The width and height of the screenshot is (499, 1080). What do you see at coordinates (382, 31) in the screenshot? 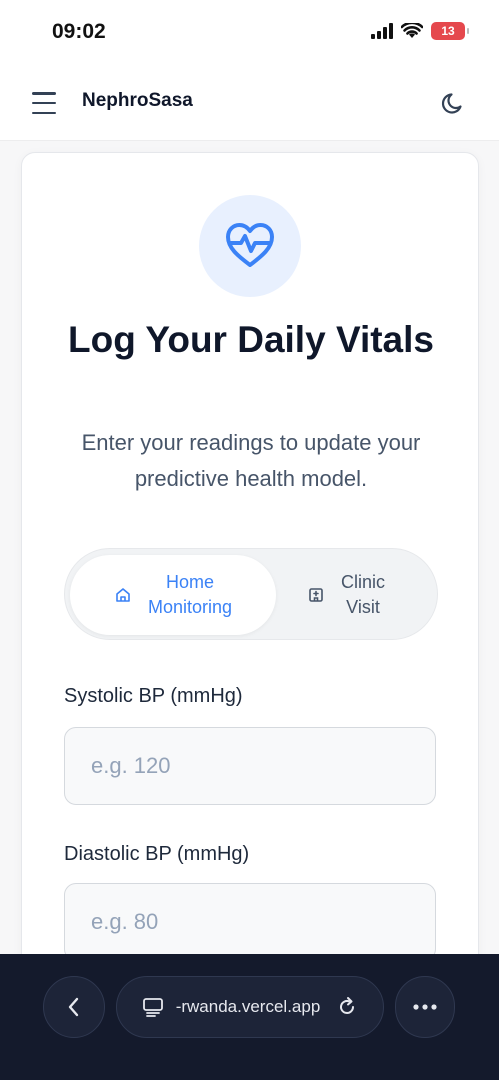
I see `cellular-signal-icon` at bounding box center [382, 31].